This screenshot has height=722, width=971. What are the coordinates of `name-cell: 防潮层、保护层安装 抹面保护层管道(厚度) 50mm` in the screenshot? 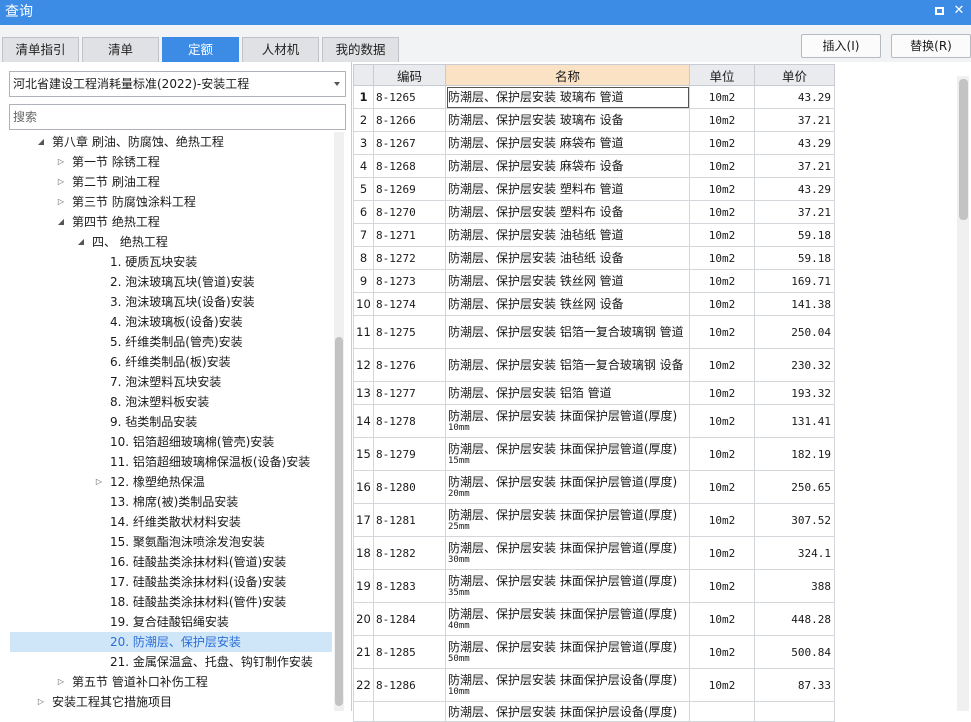 It's located at (567, 652).